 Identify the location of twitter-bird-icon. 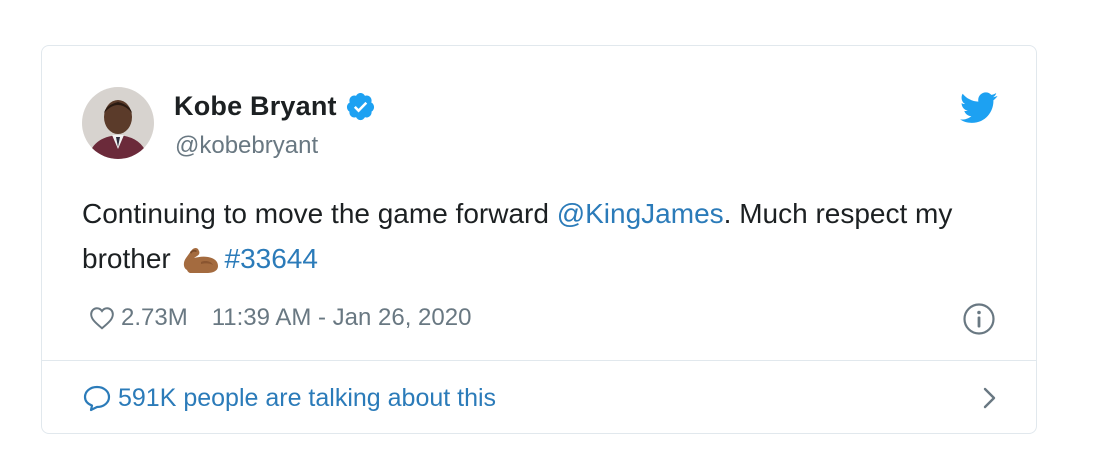
(979, 108).